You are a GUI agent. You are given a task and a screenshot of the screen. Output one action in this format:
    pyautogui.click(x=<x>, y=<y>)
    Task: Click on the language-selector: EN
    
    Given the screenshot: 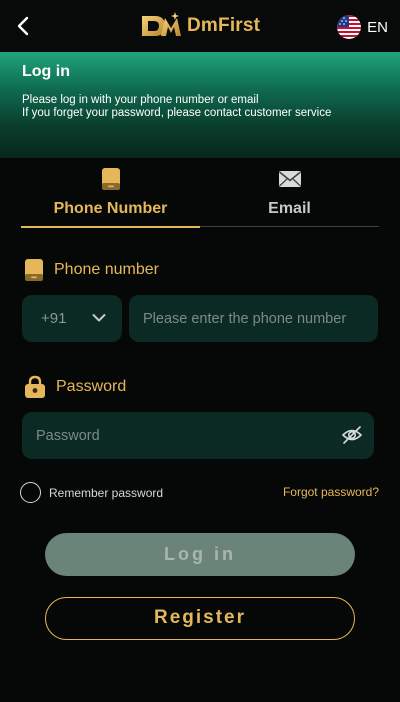 What is the action you would take?
    pyautogui.click(x=362, y=27)
    